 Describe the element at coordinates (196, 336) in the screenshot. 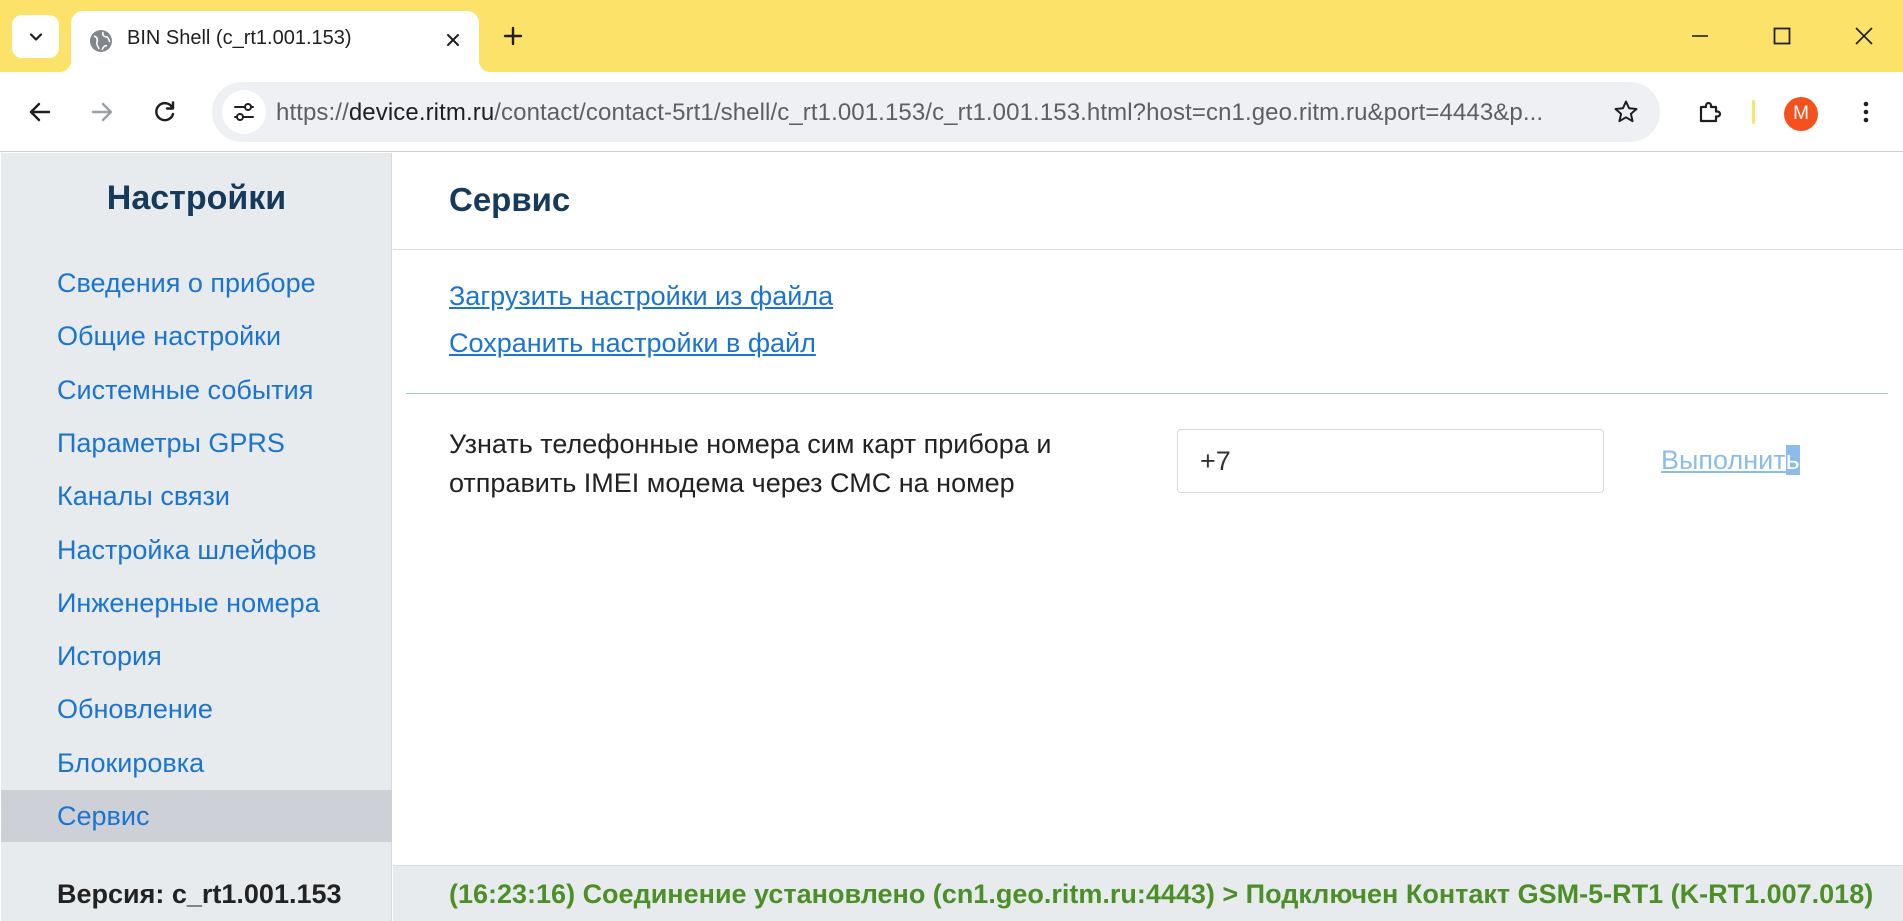

I see `sidebar-item-general-settings: Общие настройки` at that location.